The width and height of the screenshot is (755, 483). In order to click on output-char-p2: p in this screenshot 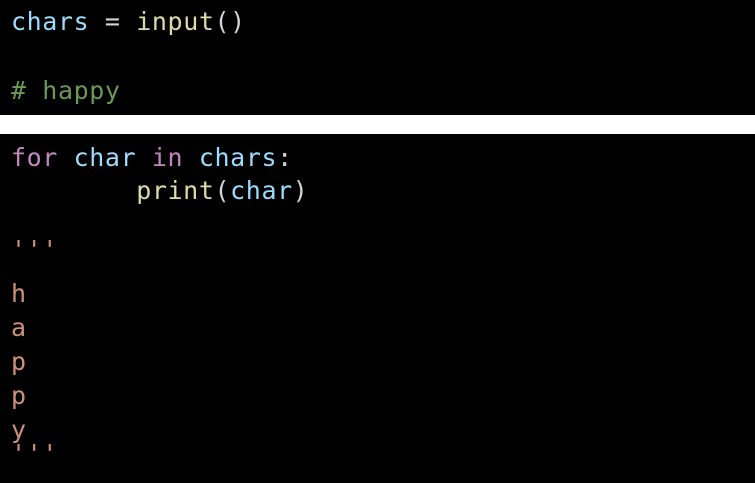, I will do `click(19, 395)`.